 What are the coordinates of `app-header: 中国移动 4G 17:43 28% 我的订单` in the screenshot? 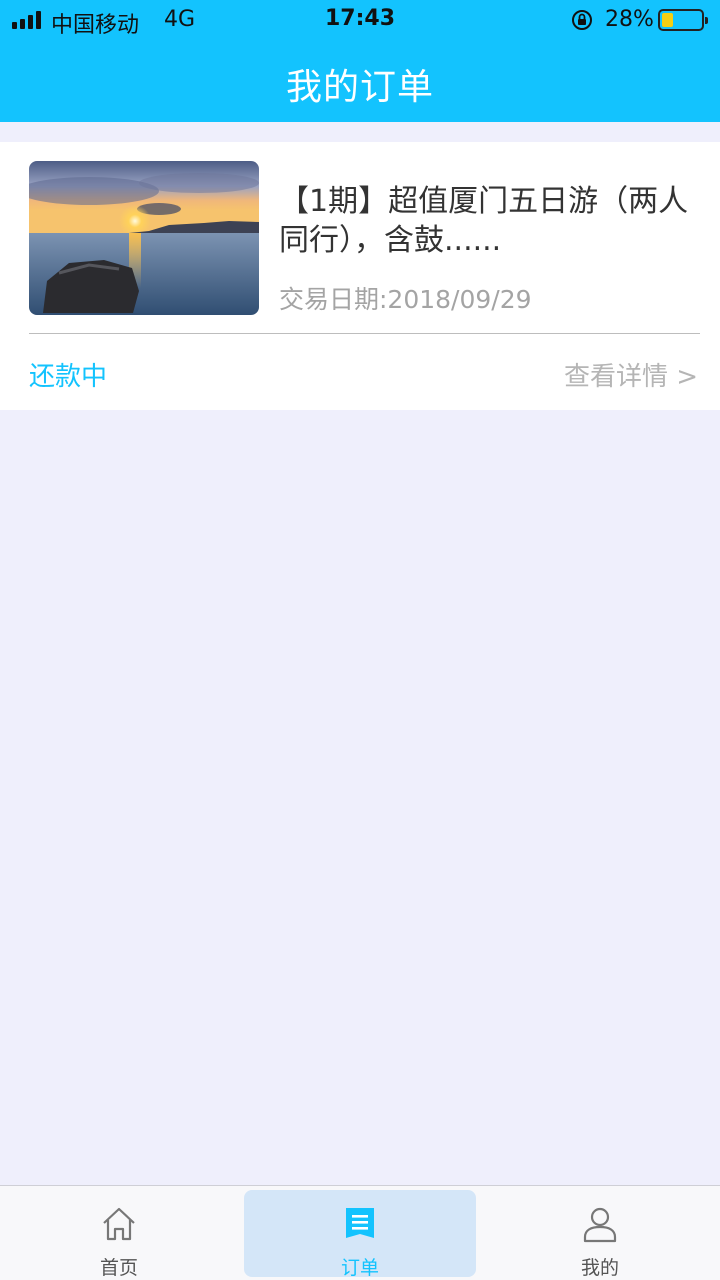 It's located at (360, 61).